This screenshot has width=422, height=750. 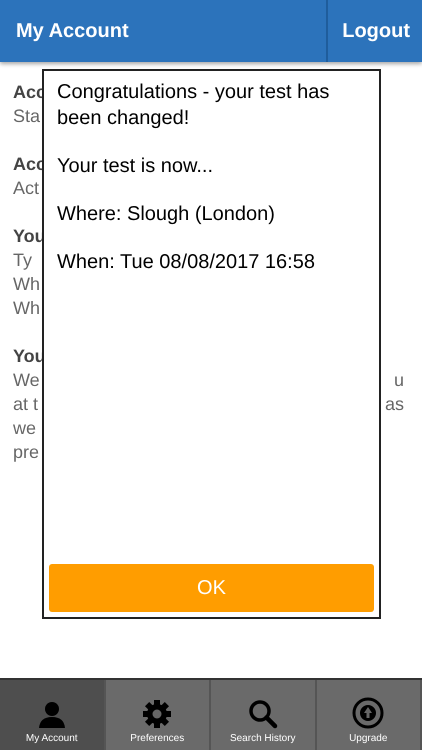 I want to click on body-text: pre, so click(x=26, y=452).